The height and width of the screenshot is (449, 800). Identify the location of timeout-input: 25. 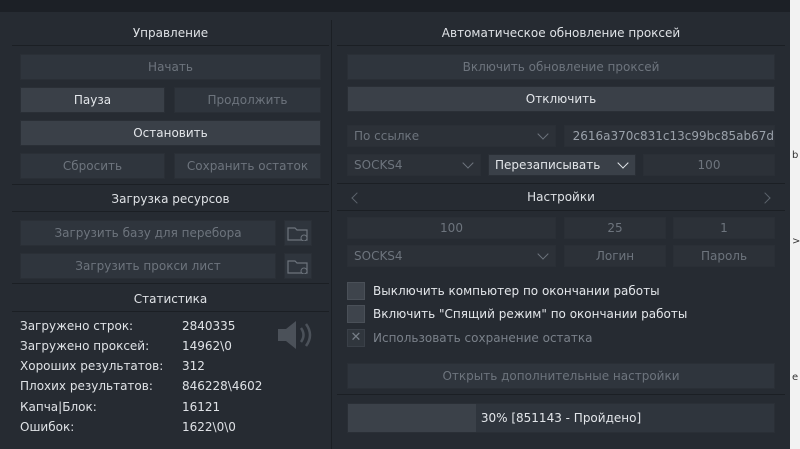
(615, 228).